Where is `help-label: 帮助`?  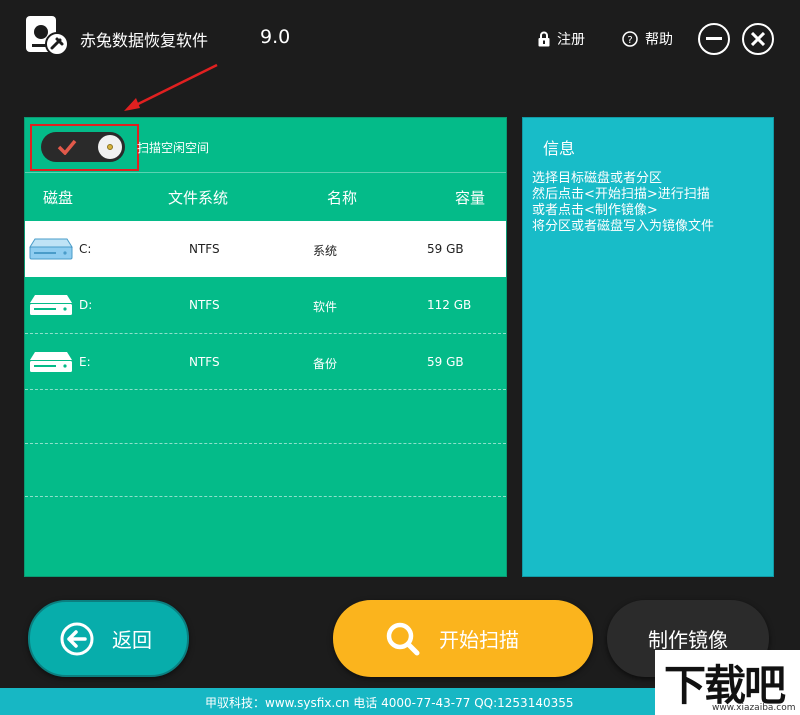
help-label: 帮助 is located at coordinates (659, 40).